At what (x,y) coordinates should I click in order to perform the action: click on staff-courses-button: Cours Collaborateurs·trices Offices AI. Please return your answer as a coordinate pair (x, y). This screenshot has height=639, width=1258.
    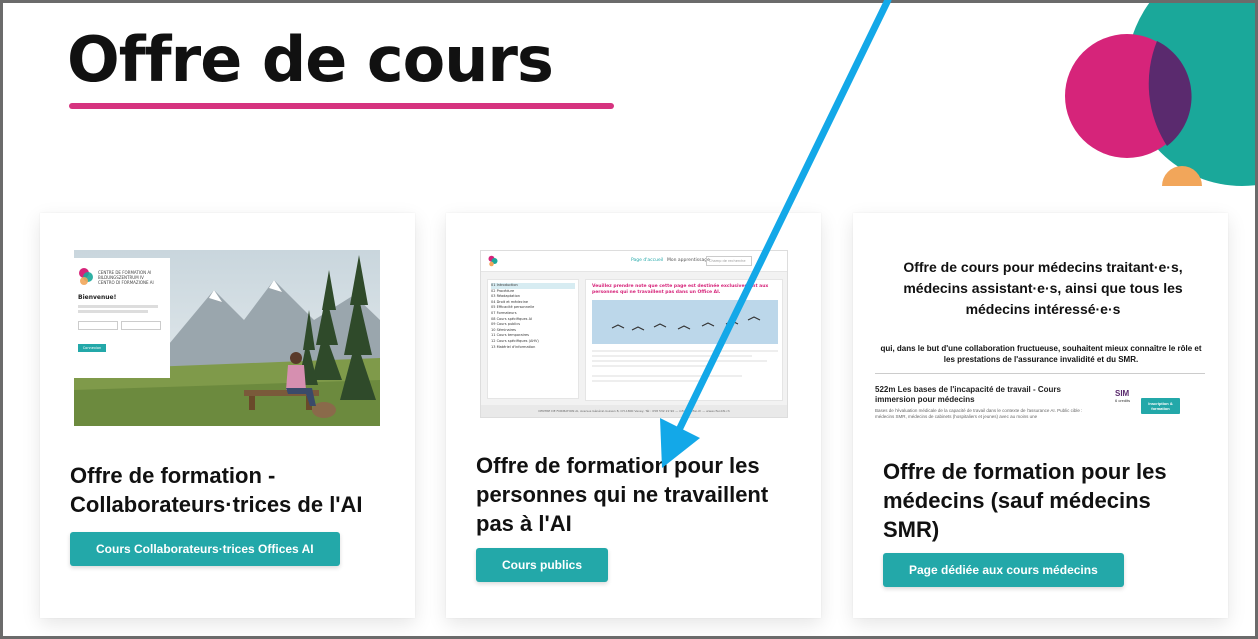
    Looking at the image, I should click on (205, 549).